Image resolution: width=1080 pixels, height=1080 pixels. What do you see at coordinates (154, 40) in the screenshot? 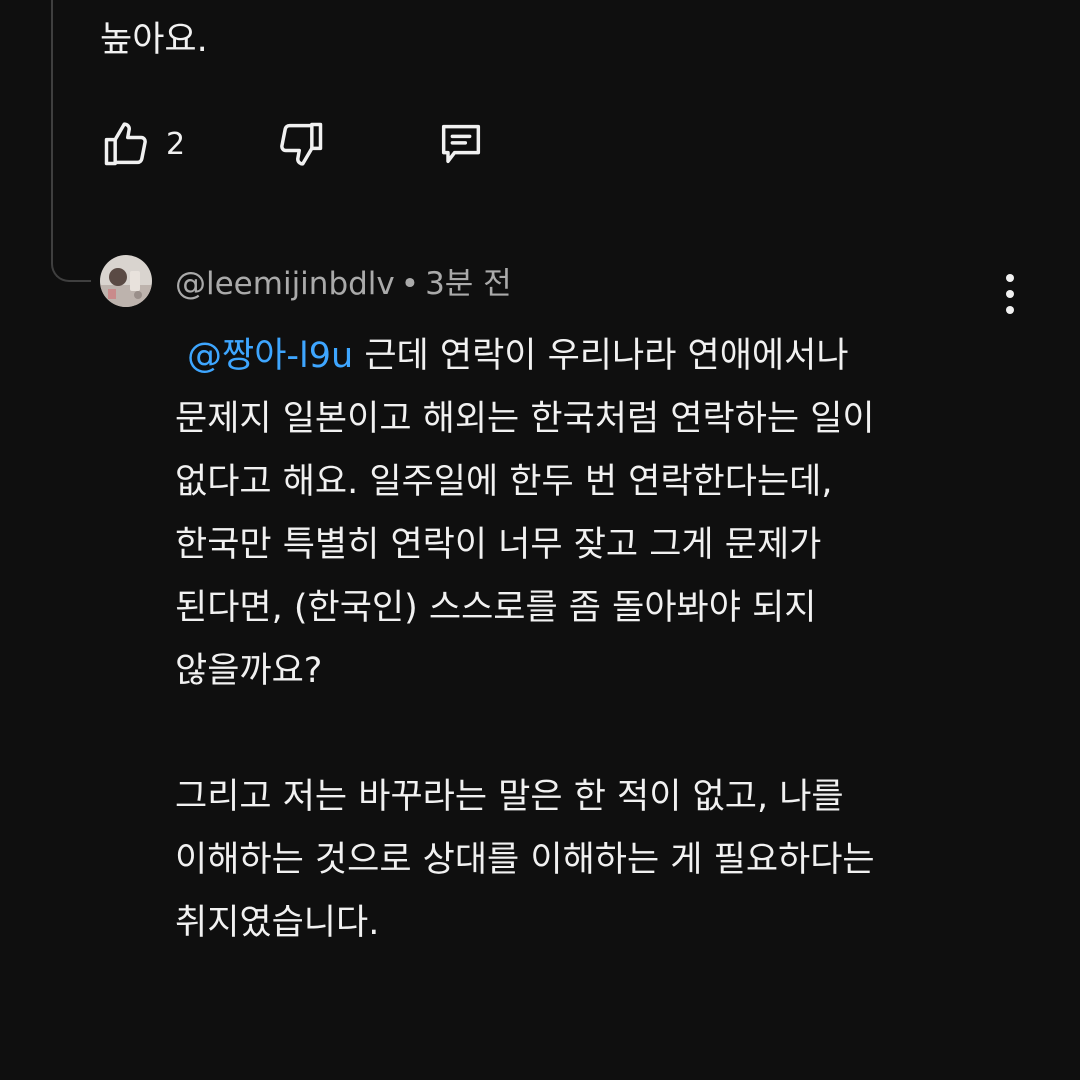
I see `previous-reply-text: 높아요.` at bounding box center [154, 40].